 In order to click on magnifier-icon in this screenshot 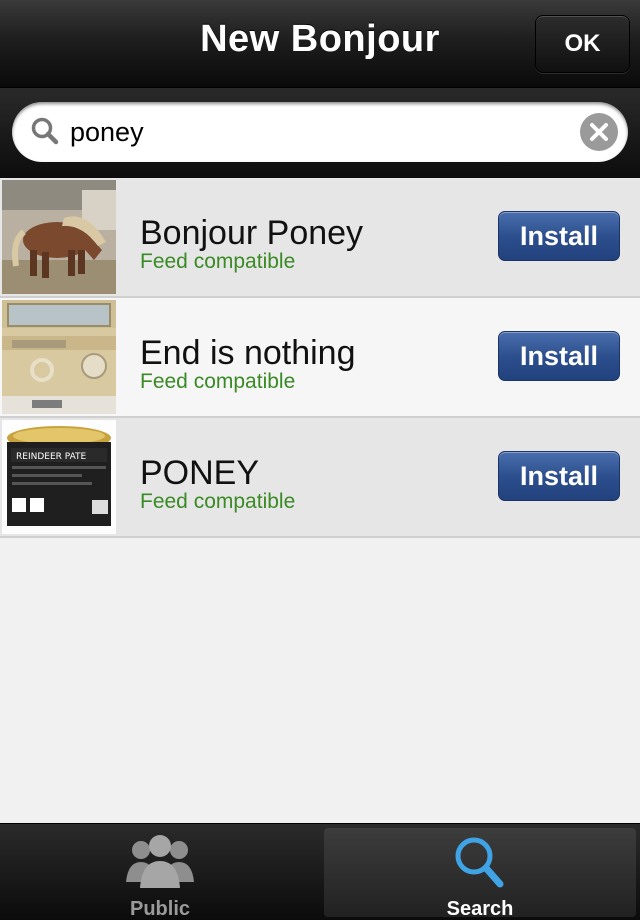, I will do `click(479, 862)`.